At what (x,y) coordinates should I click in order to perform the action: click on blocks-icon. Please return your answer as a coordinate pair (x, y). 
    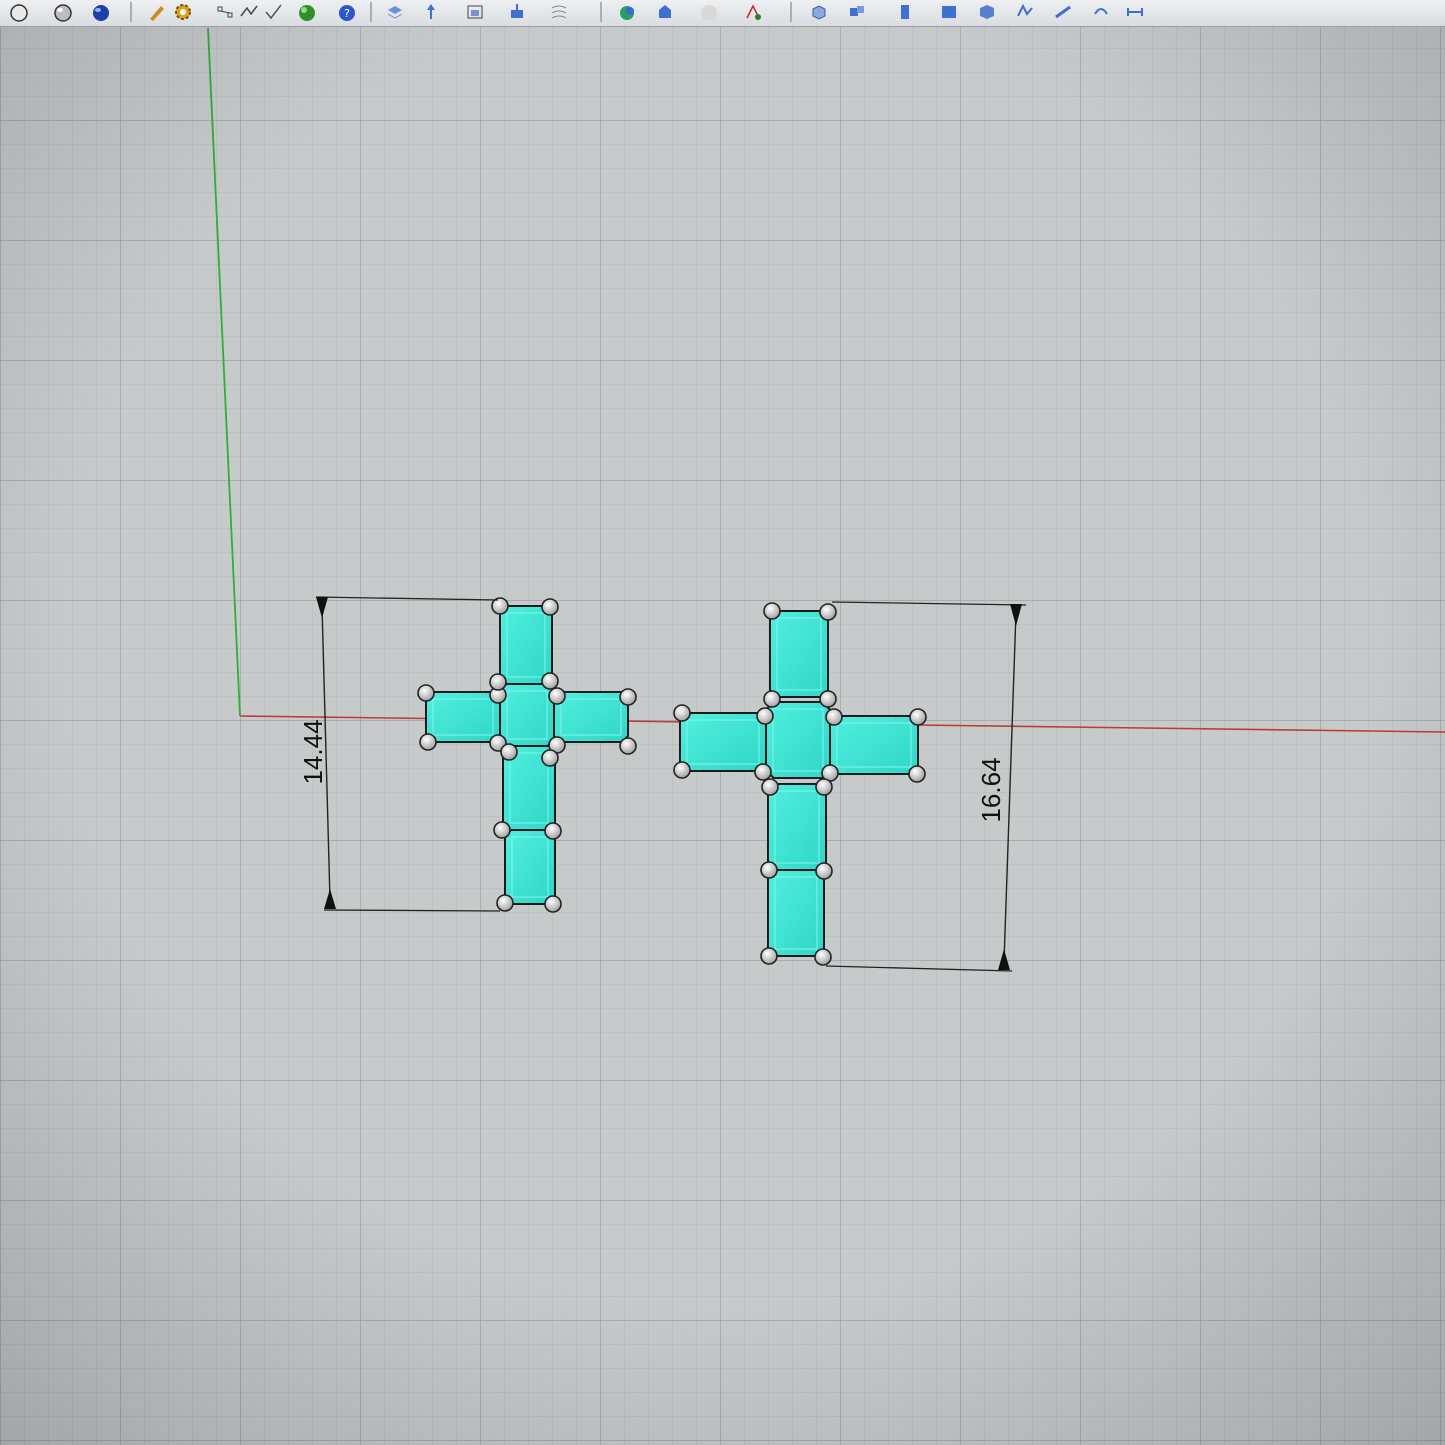
    Looking at the image, I should click on (905, 12).